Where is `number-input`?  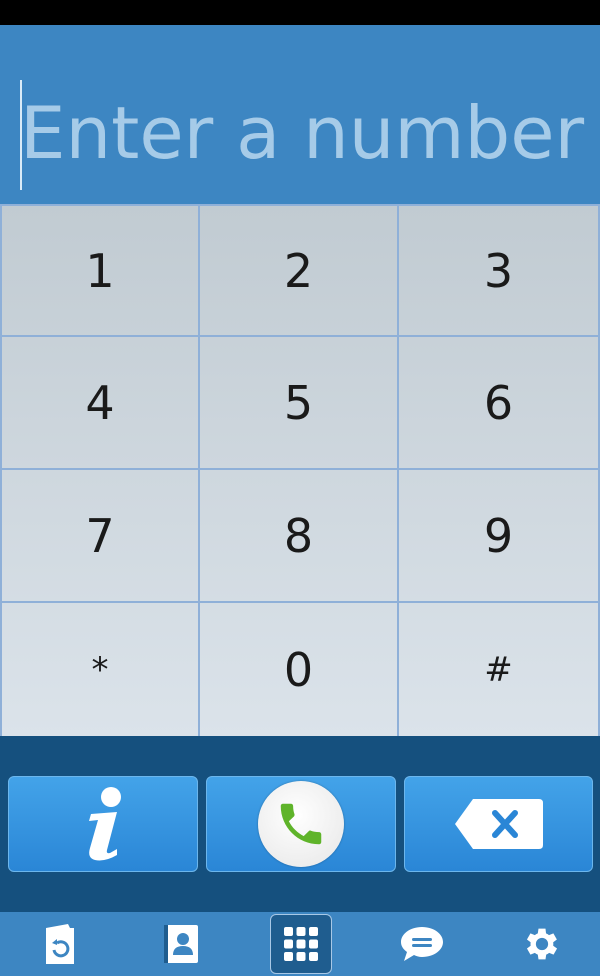 number-input is located at coordinates (305, 132).